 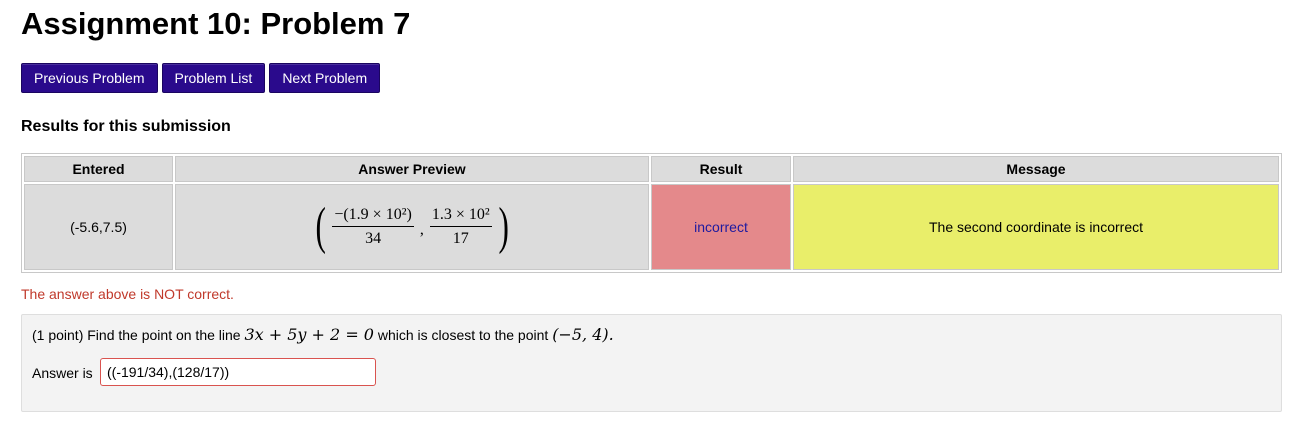 I want to click on header-entered: Entered, so click(x=98, y=169).